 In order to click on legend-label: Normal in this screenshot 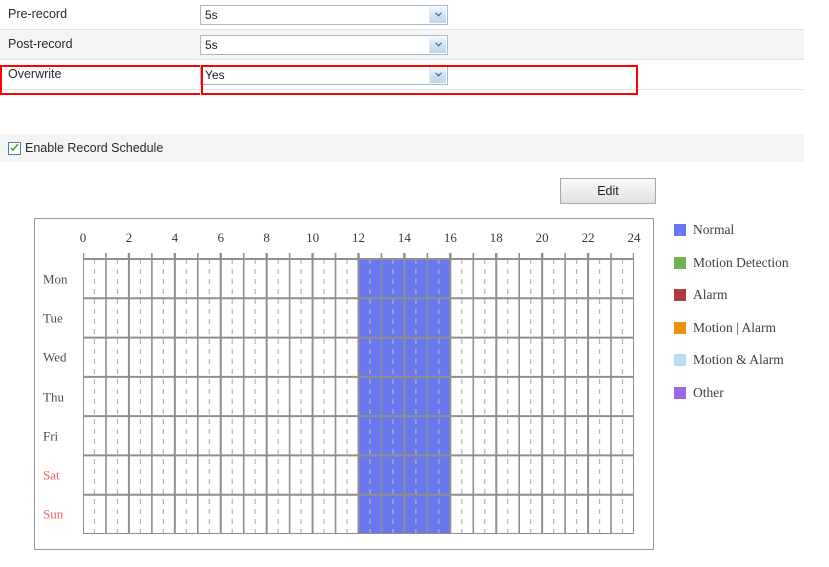, I will do `click(714, 230)`.